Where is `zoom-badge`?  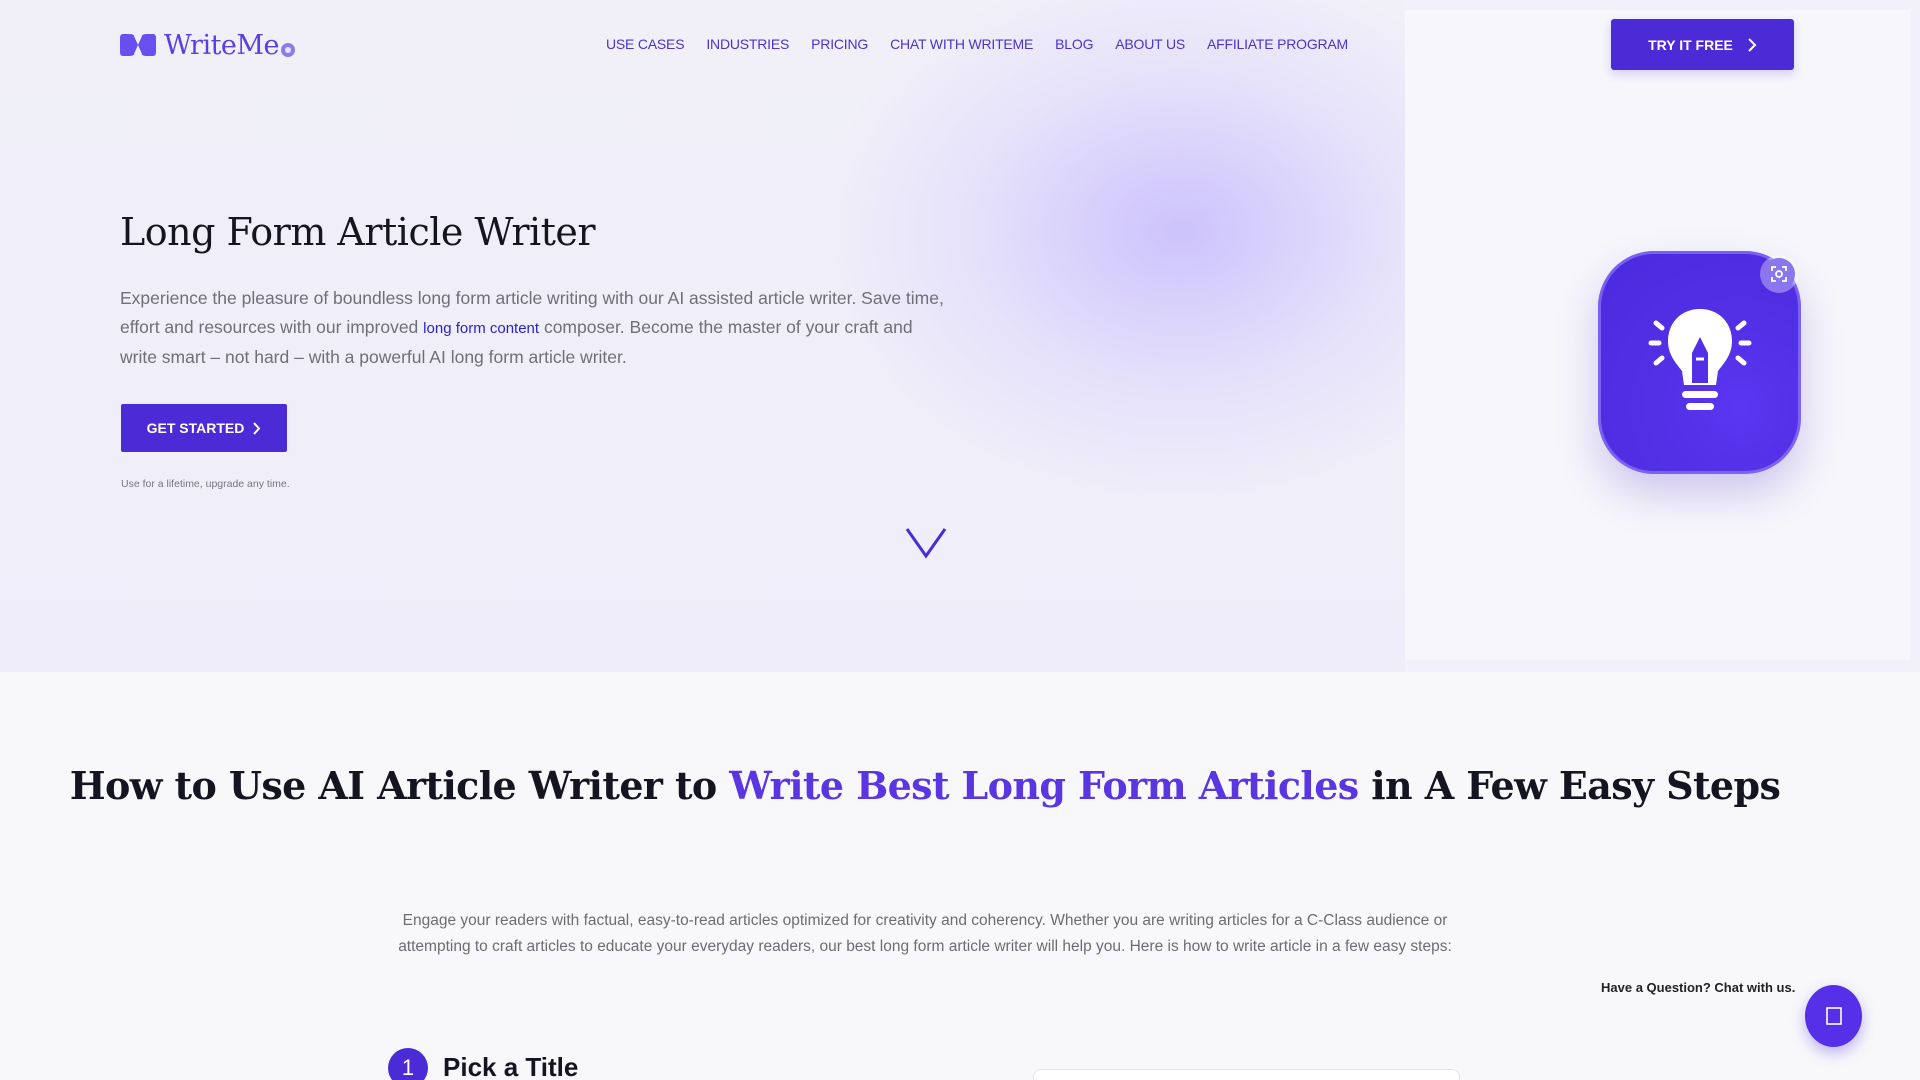
zoom-badge is located at coordinates (1779, 274).